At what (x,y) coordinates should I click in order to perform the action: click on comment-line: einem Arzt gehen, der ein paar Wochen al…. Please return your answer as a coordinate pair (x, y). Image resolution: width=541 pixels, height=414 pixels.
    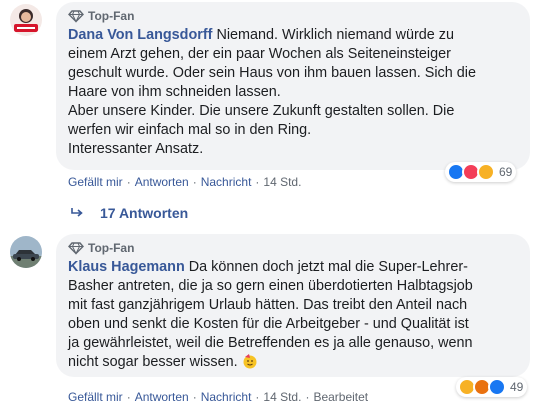
    Looking at the image, I should click on (259, 54).